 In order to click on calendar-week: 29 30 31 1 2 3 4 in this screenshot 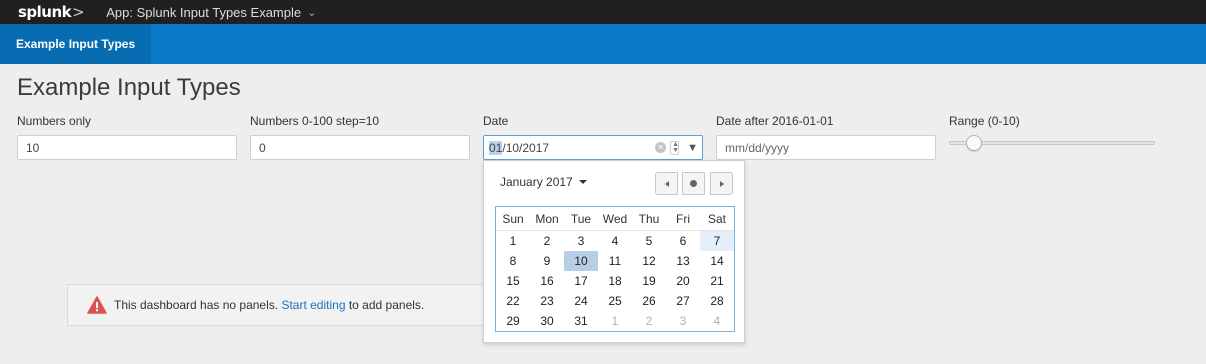, I will do `click(615, 321)`.